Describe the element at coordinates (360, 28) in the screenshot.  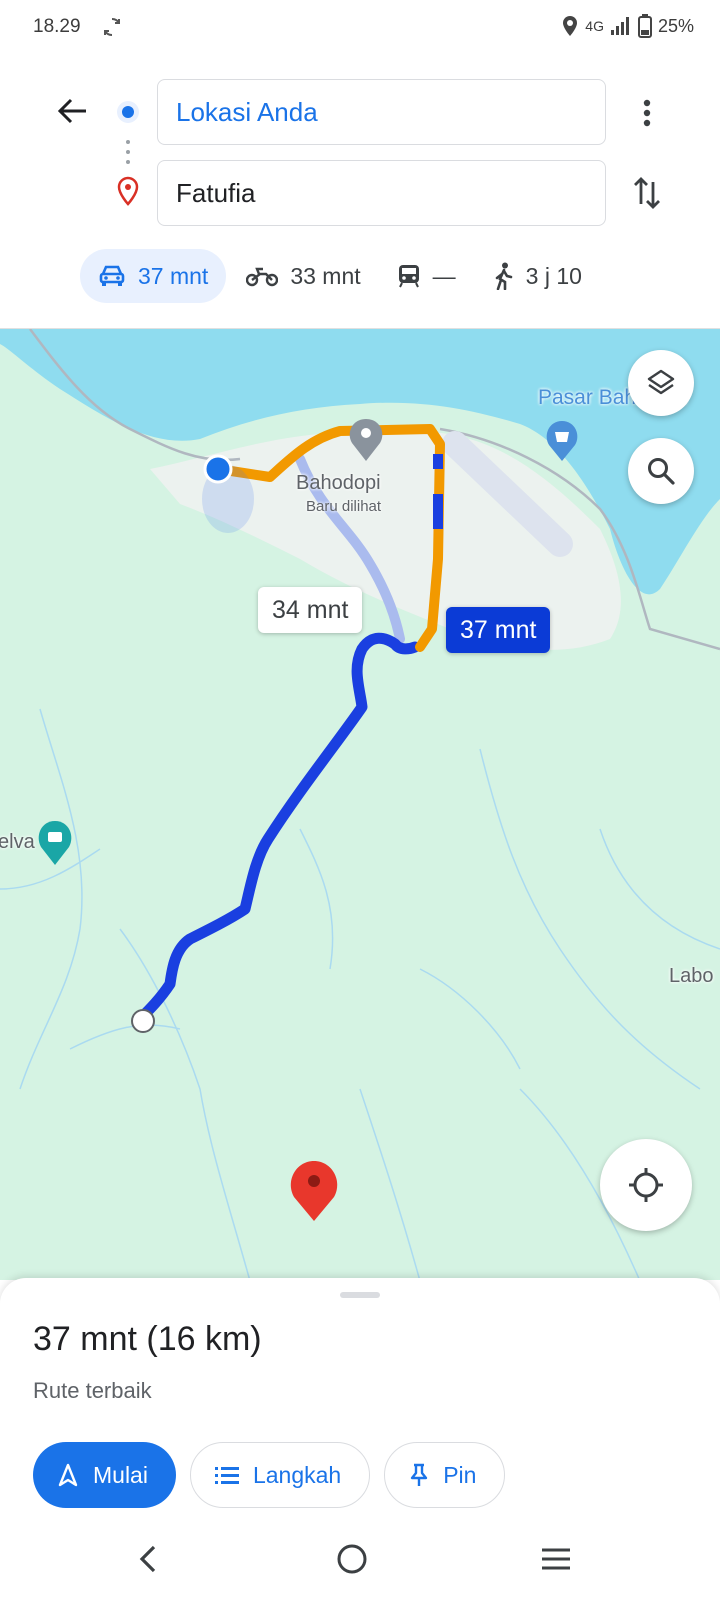
I see `status-bar: 18.29 4G 25%` at that location.